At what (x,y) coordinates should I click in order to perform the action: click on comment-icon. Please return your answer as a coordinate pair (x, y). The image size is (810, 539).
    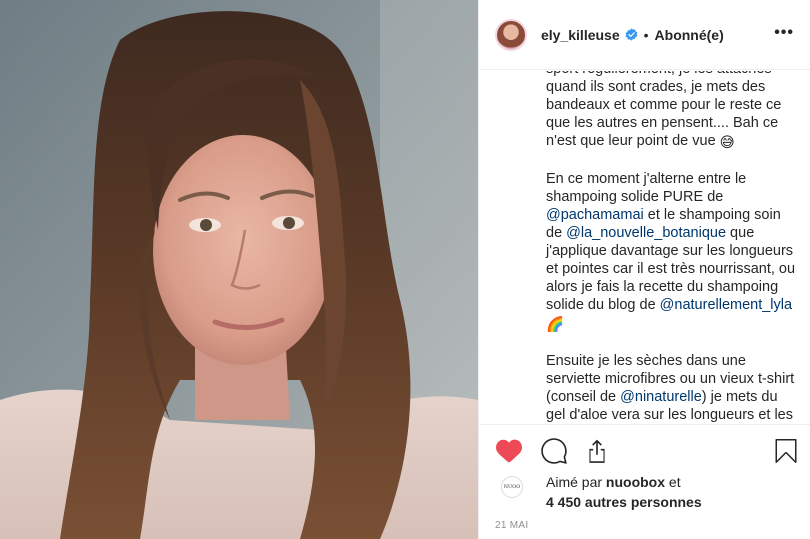
    Looking at the image, I should click on (554, 451).